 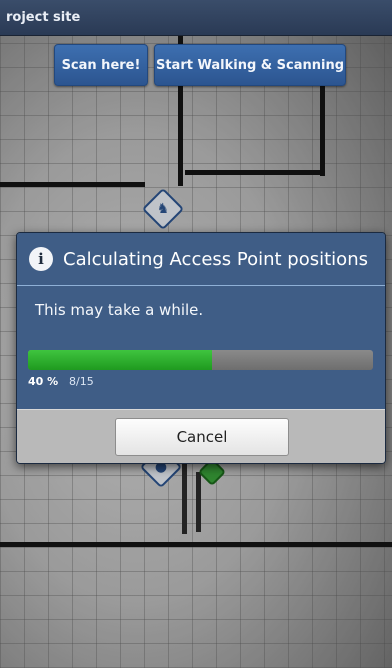 I want to click on progress-percent: 40 %, so click(x=43, y=381).